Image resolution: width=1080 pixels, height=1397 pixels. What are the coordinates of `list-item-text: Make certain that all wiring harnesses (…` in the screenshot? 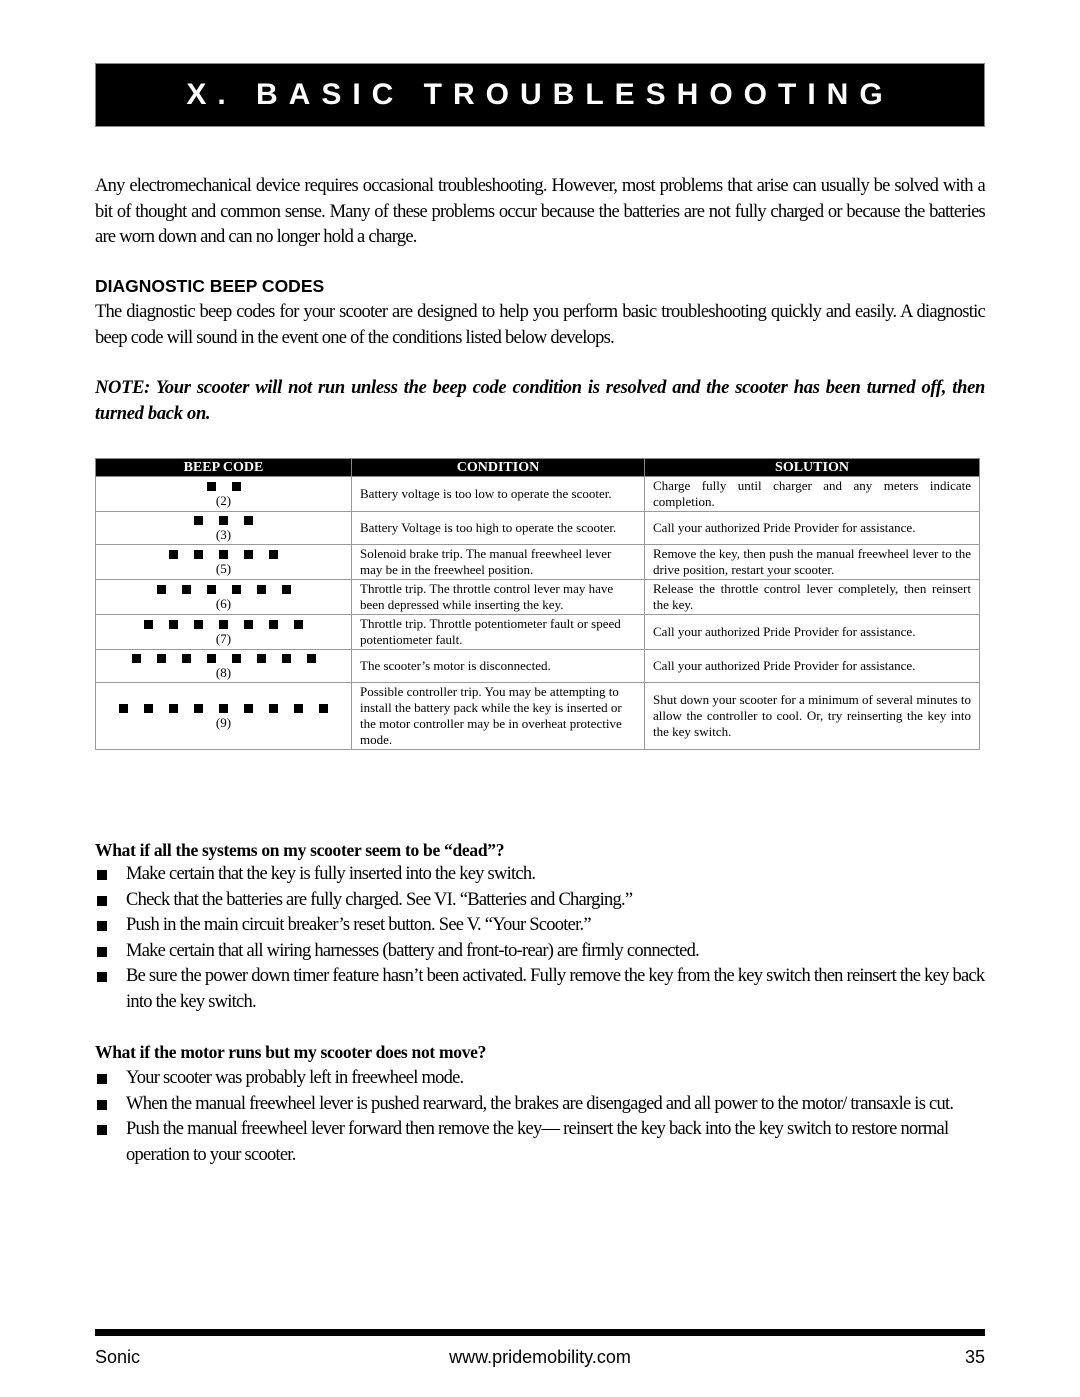 It's located at (413, 950).